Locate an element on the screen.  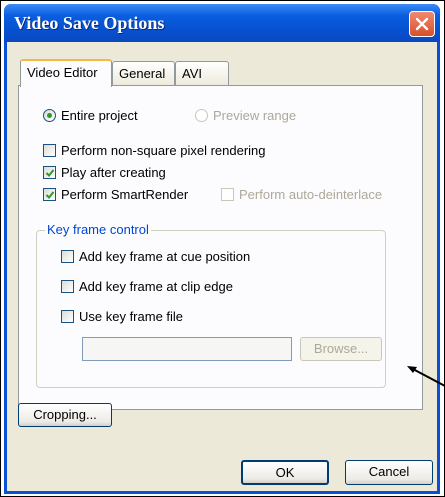
auto-deinterlace-checkbox is located at coordinates (227, 194).